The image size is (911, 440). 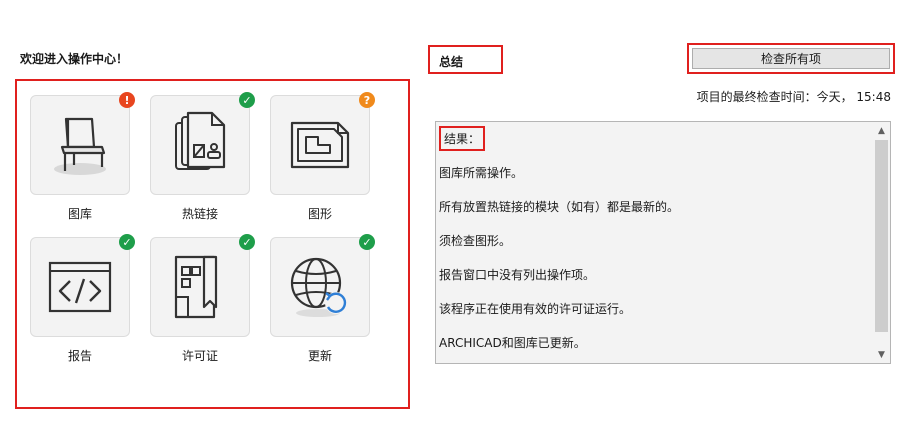 I want to click on tile-hotlinks, so click(x=200, y=145).